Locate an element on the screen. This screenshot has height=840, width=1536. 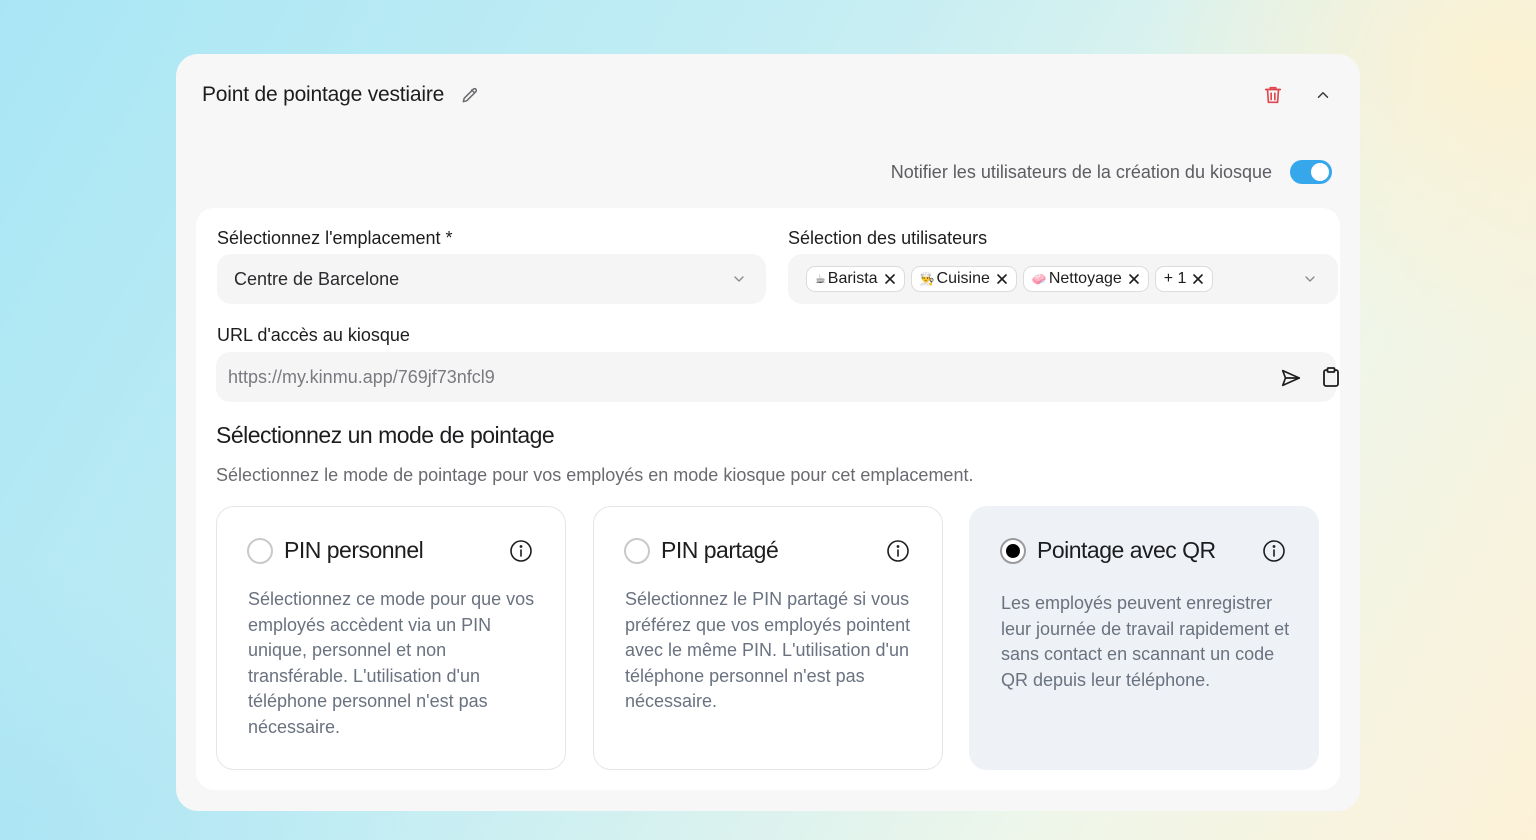
clipboard-icon is located at coordinates (1331, 377).